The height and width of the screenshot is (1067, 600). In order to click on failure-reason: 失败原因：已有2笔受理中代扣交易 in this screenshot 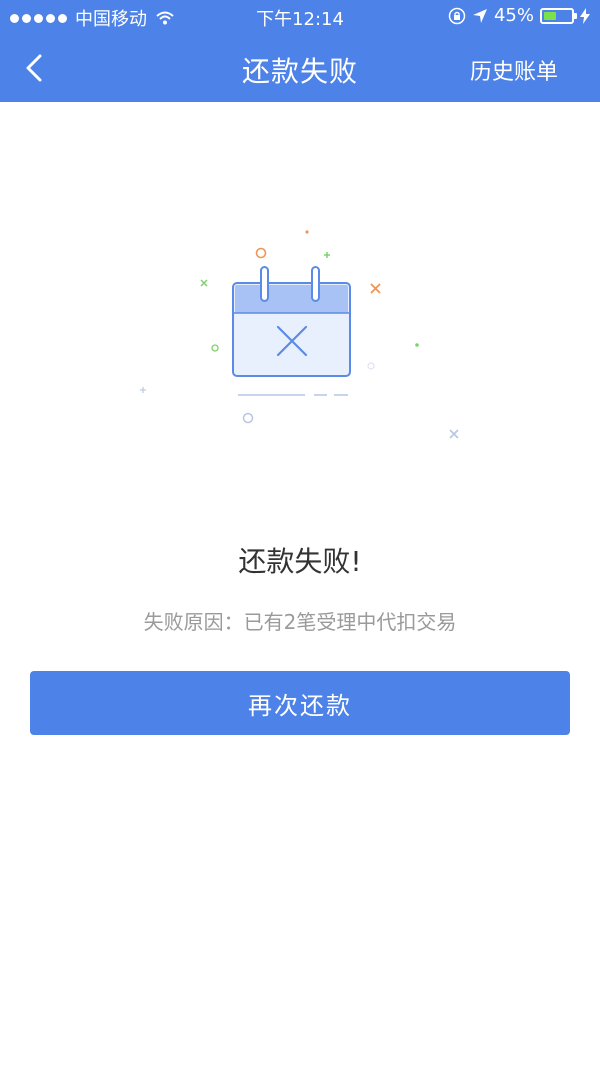, I will do `click(300, 622)`.